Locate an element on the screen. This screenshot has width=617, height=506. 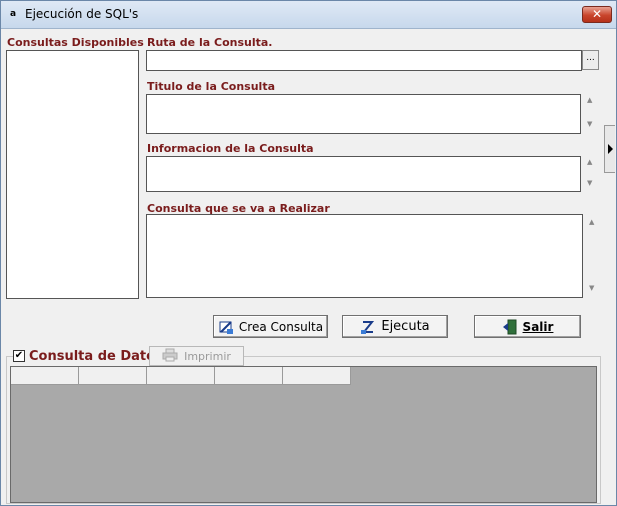
printer-icon is located at coordinates (170, 356).